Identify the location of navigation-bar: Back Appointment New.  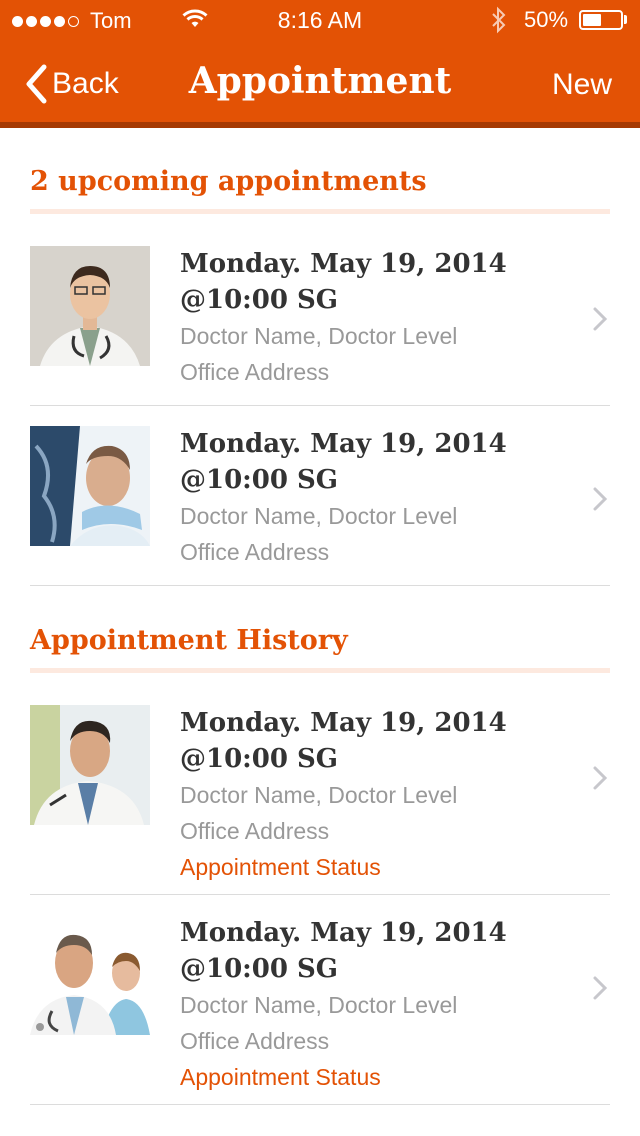
(320, 84).